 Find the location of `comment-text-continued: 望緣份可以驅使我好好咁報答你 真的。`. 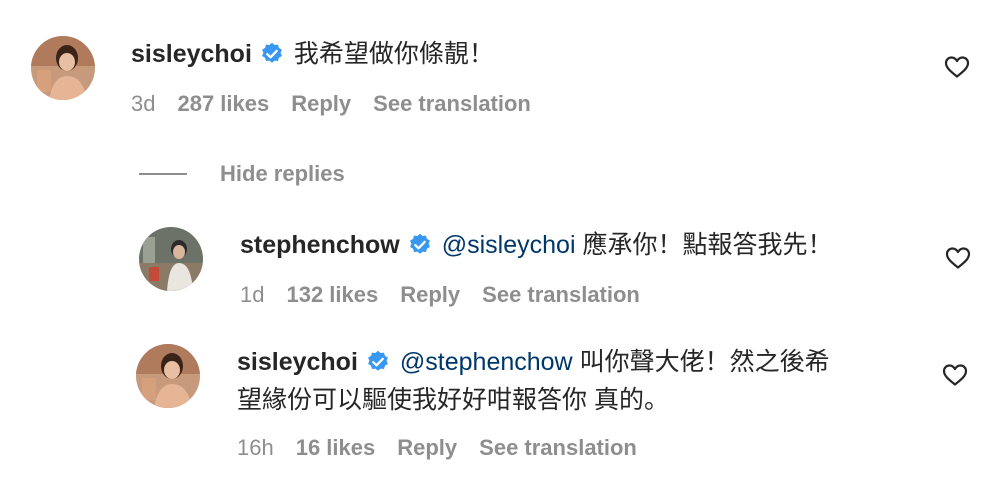

comment-text-continued: 望緣份可以驅使我好好咁報答你 真的。 is located at coordinates (453, 400).